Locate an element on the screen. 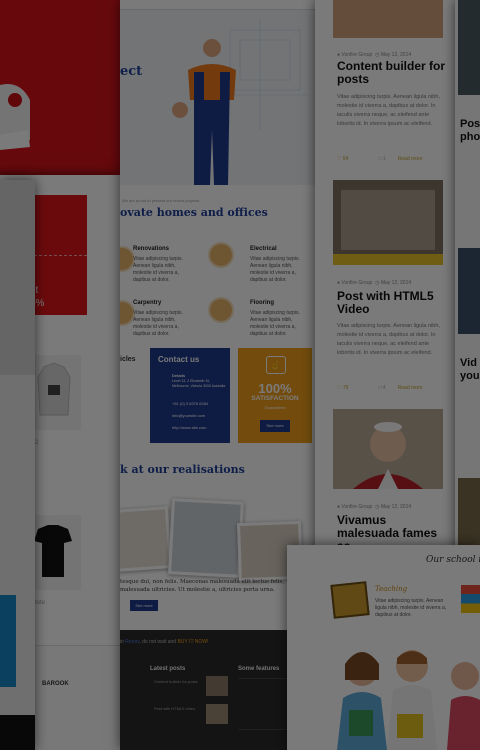 Image resolution: width=480 pixels, height=750 pixels. latest-post-2: Post with HTML5 video is located at coordinates (174, 708).